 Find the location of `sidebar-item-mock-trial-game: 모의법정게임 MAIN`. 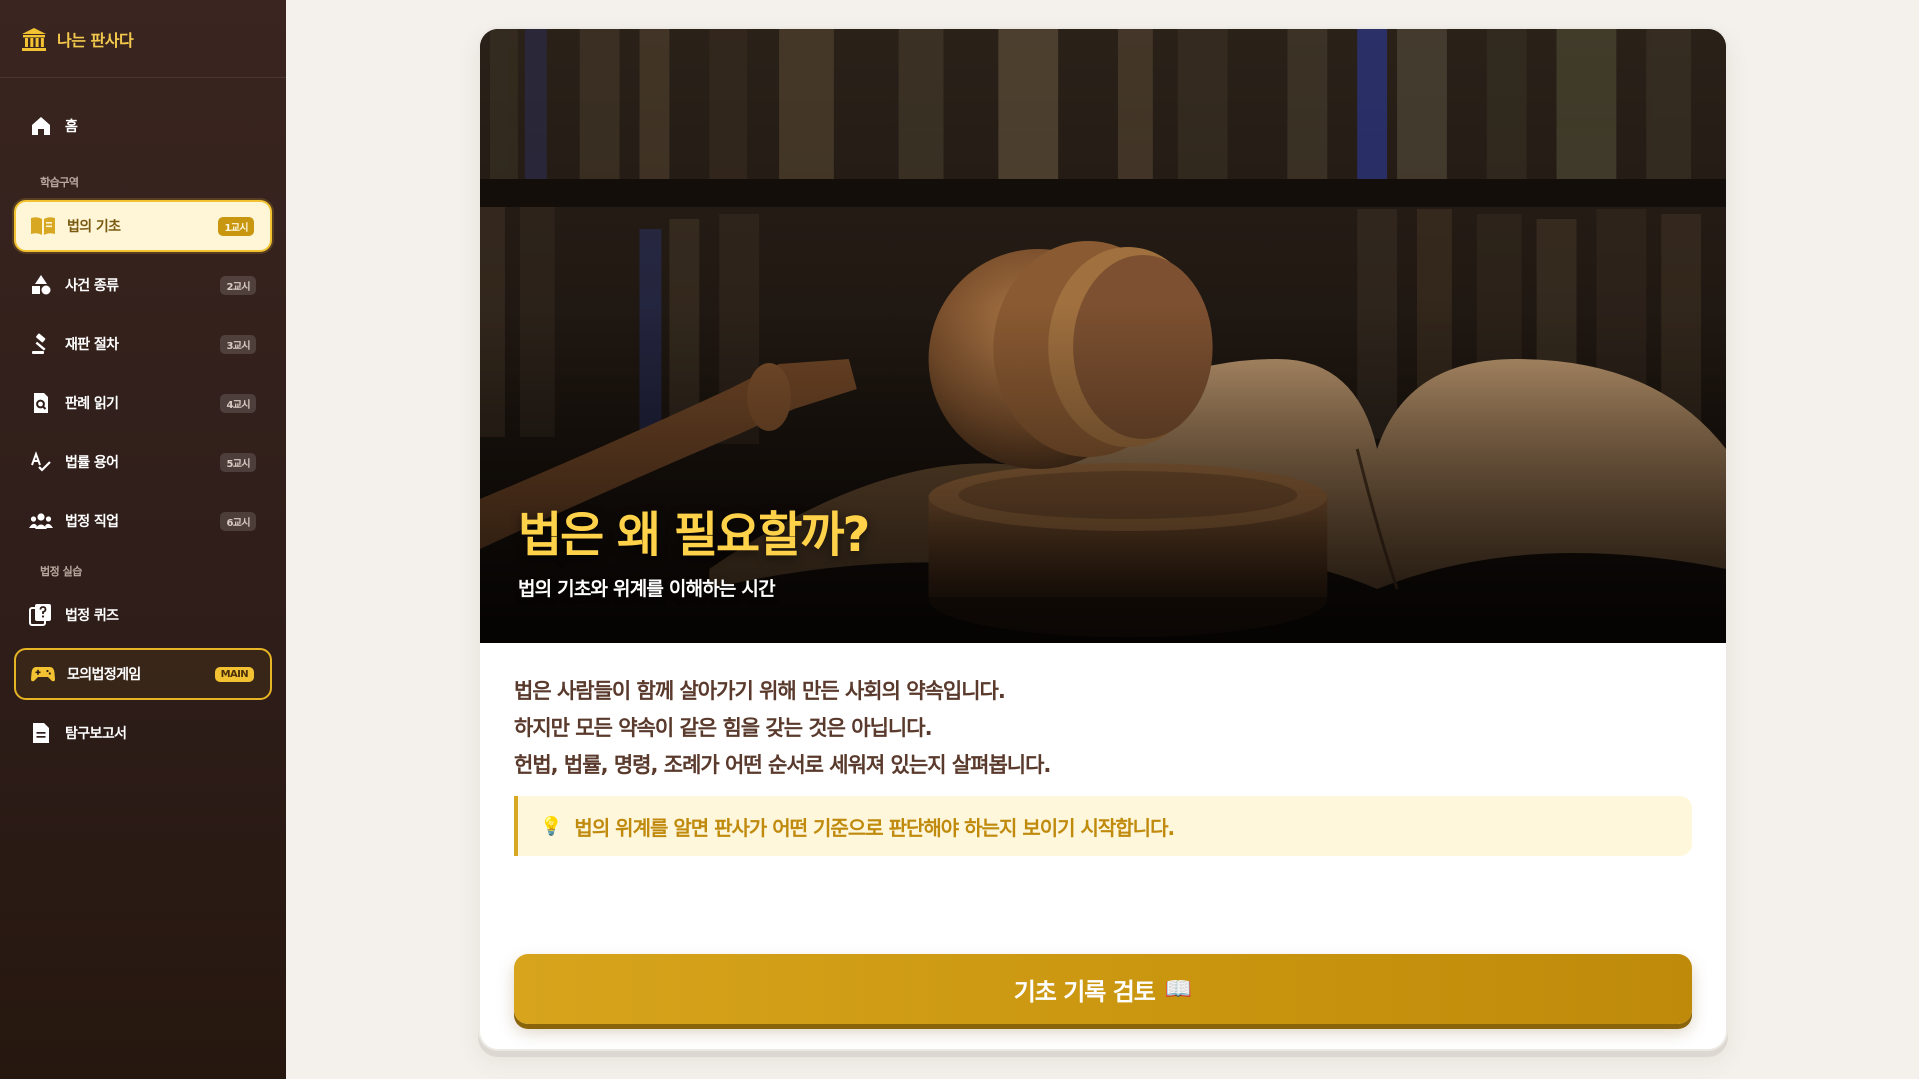

sidebar-item-mock-trial-game: 모의법정게임 MAIN is located at coordinates (143, 674).